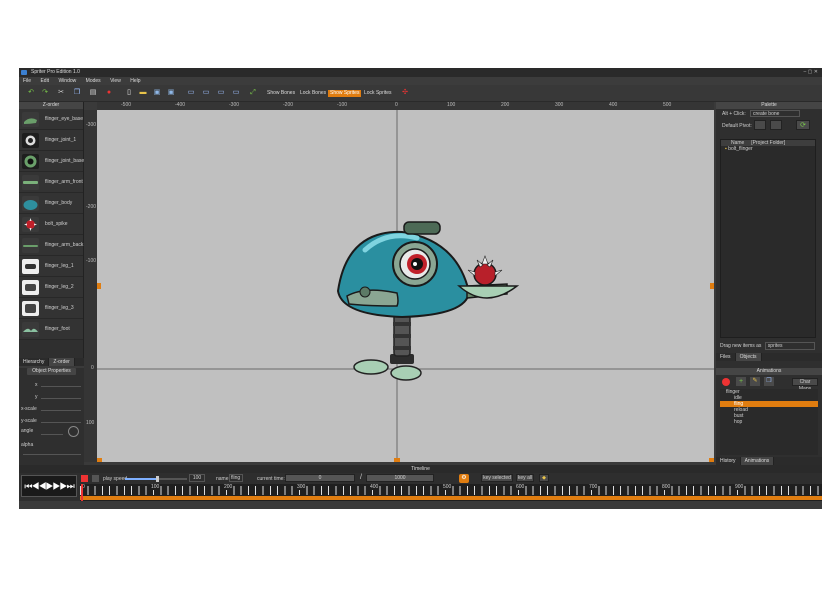  What do you see at coordinates (45, 93) in the screenshot?
I see `redo-icon: ↷` at bounding box center [45, 93].